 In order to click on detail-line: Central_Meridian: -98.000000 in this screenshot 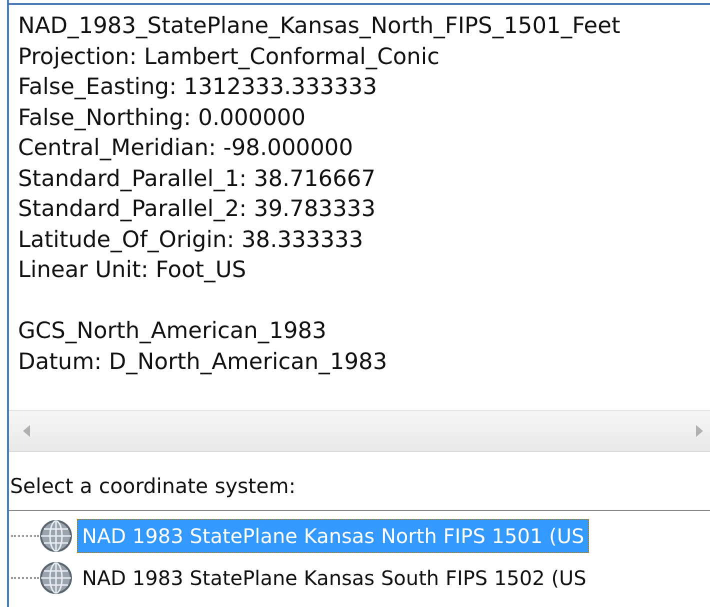, I will do `click(186, 148)`.